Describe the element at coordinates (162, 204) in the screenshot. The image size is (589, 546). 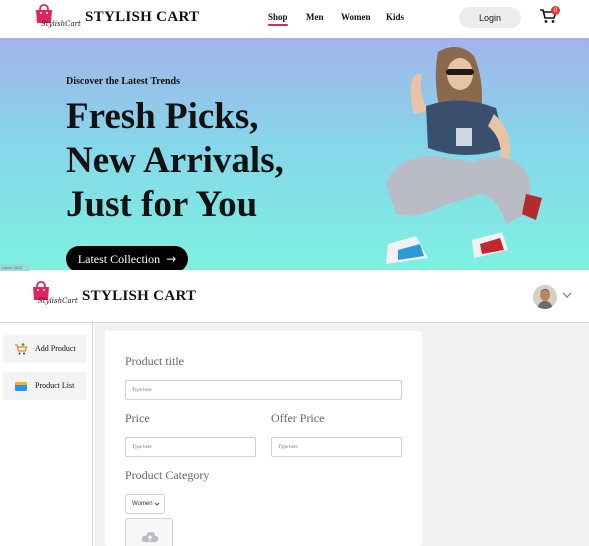
I see `hero-headline-line-3: Just for You` at that location.